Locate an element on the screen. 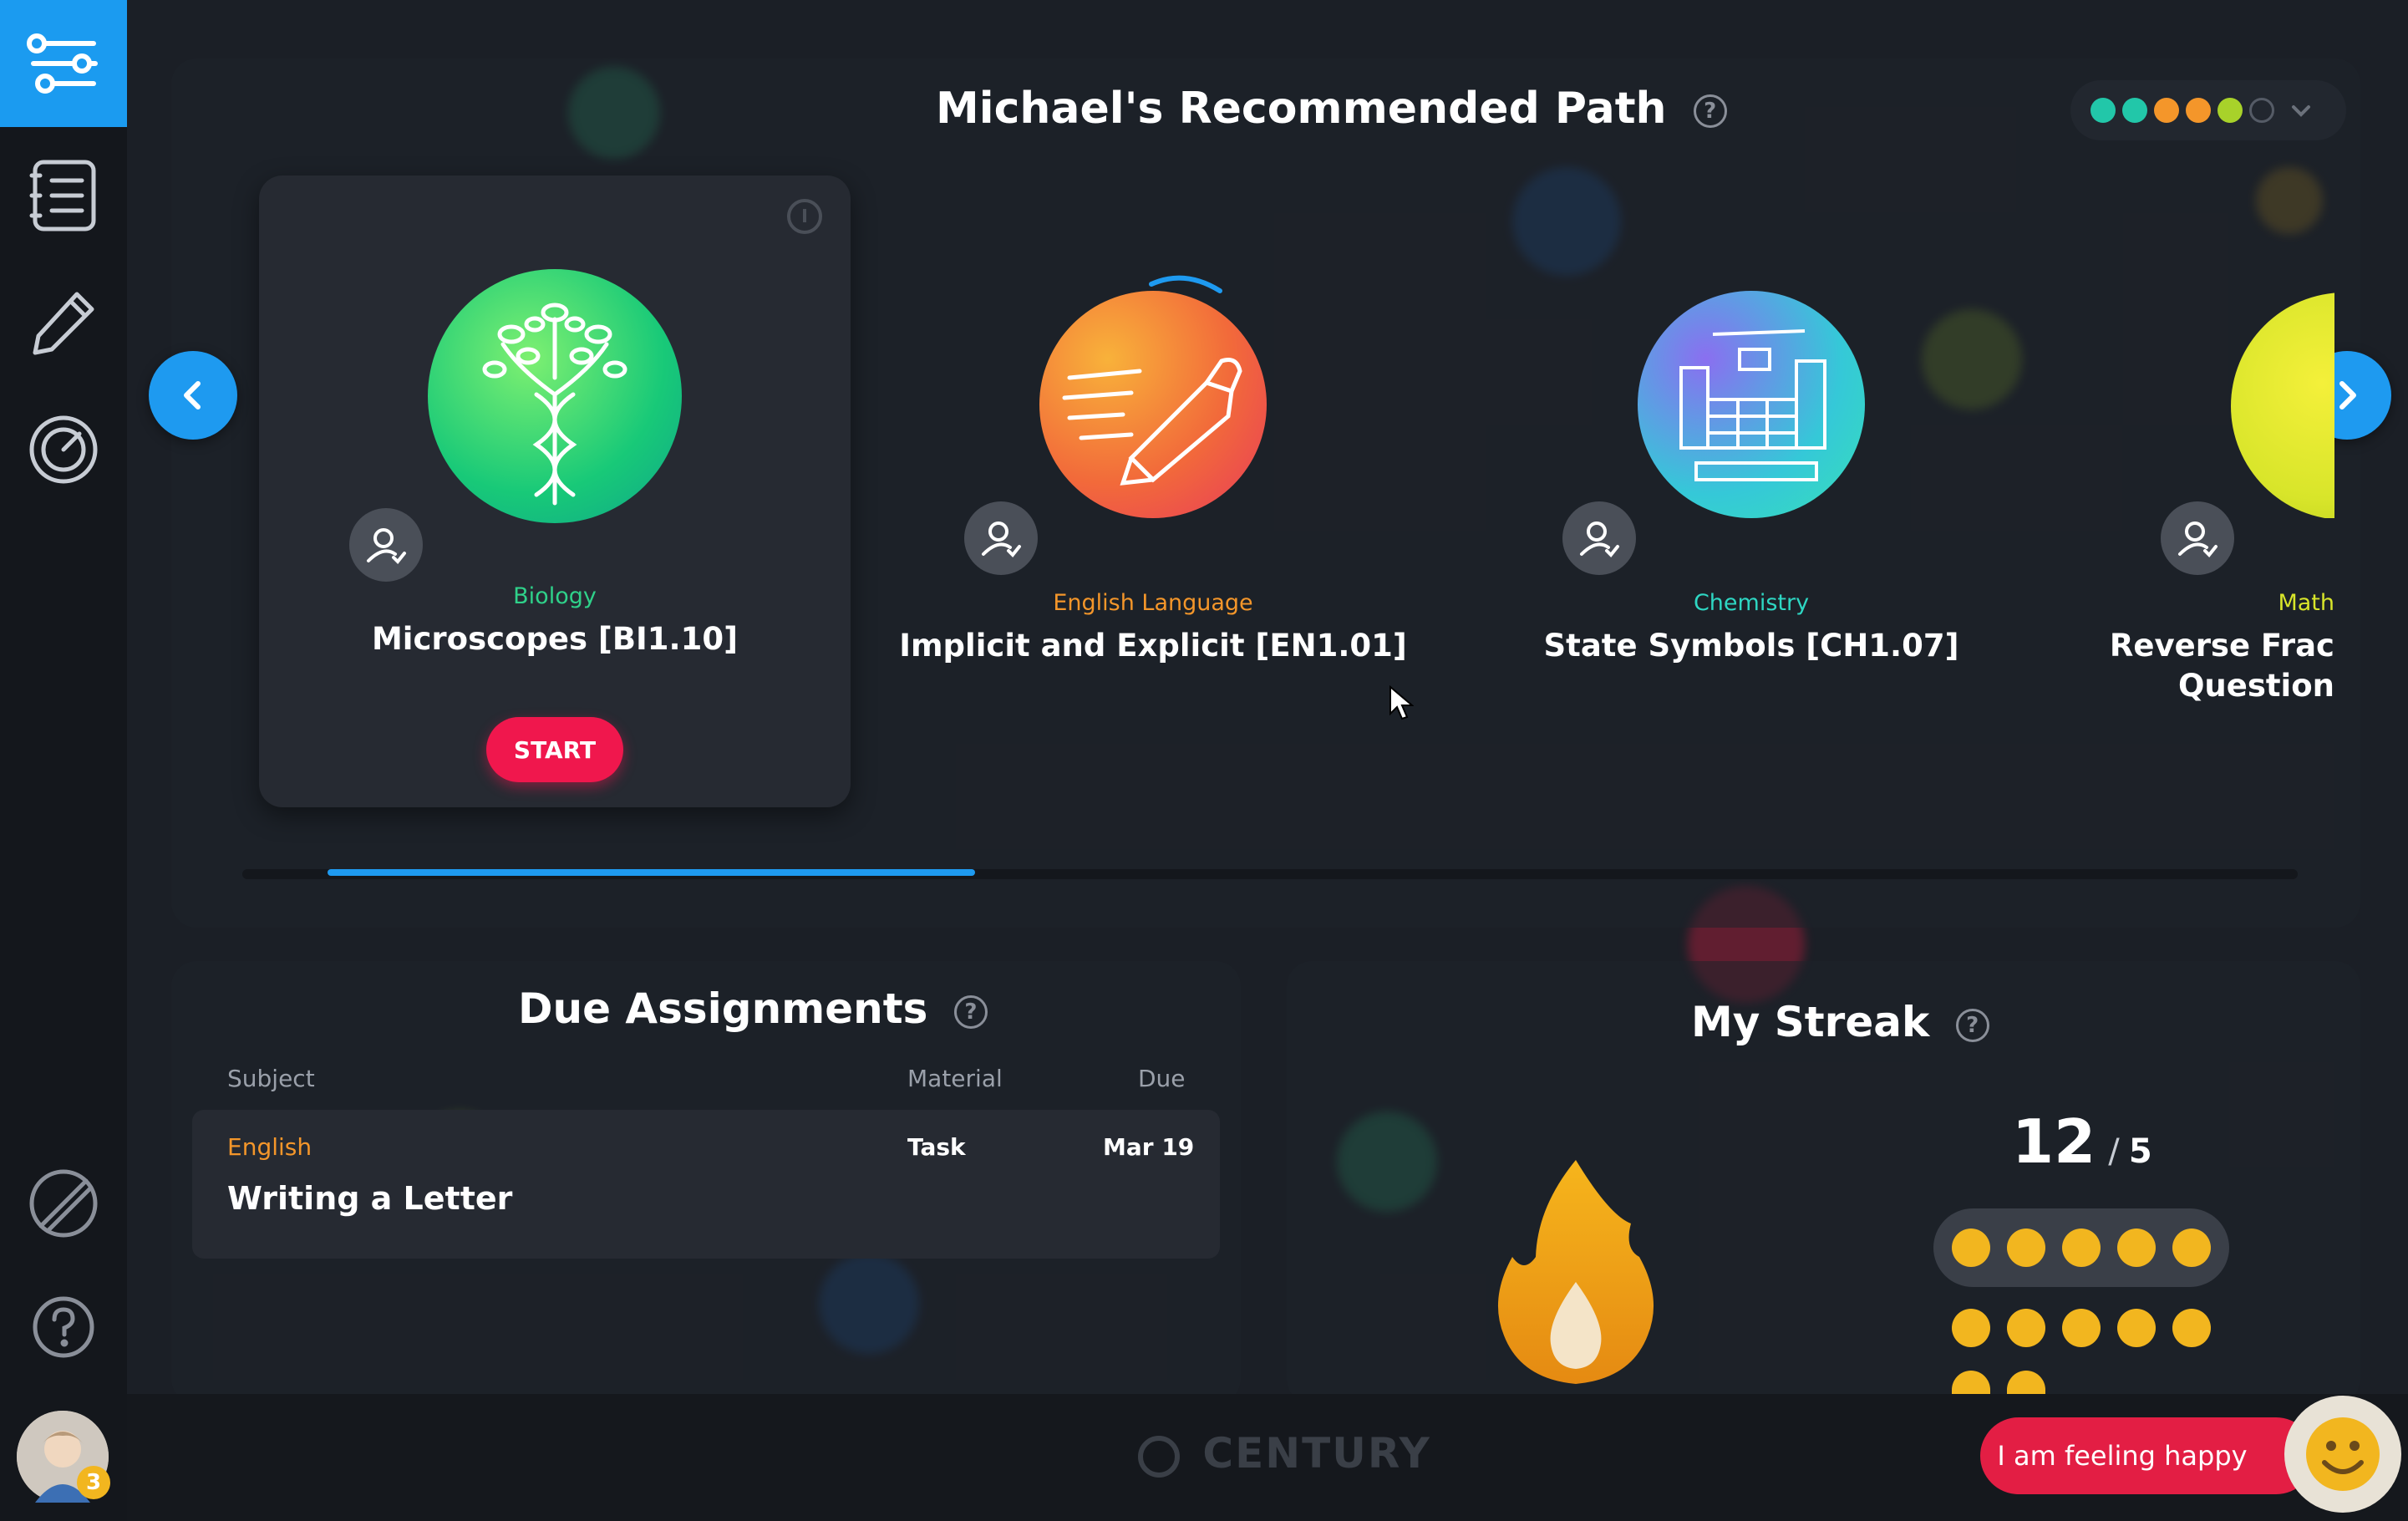 This screenshot has height=1521, width=2408. english-course-image is located at coordinates (1153, 404).